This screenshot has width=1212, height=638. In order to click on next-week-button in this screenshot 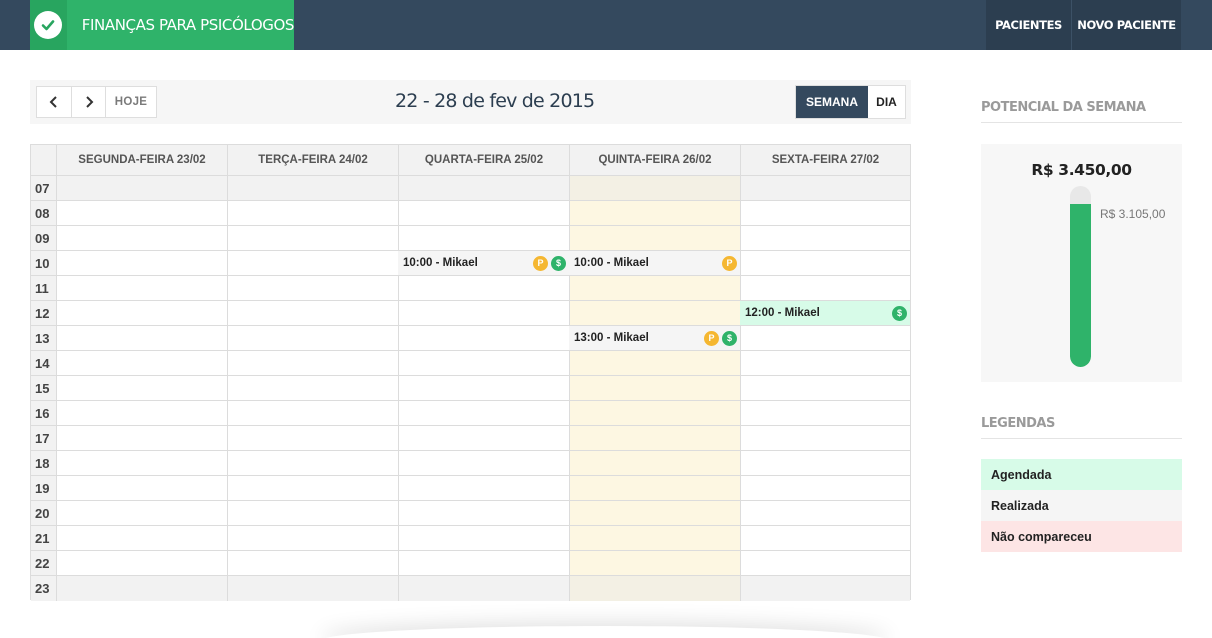, I will do `click(88, 102)`.